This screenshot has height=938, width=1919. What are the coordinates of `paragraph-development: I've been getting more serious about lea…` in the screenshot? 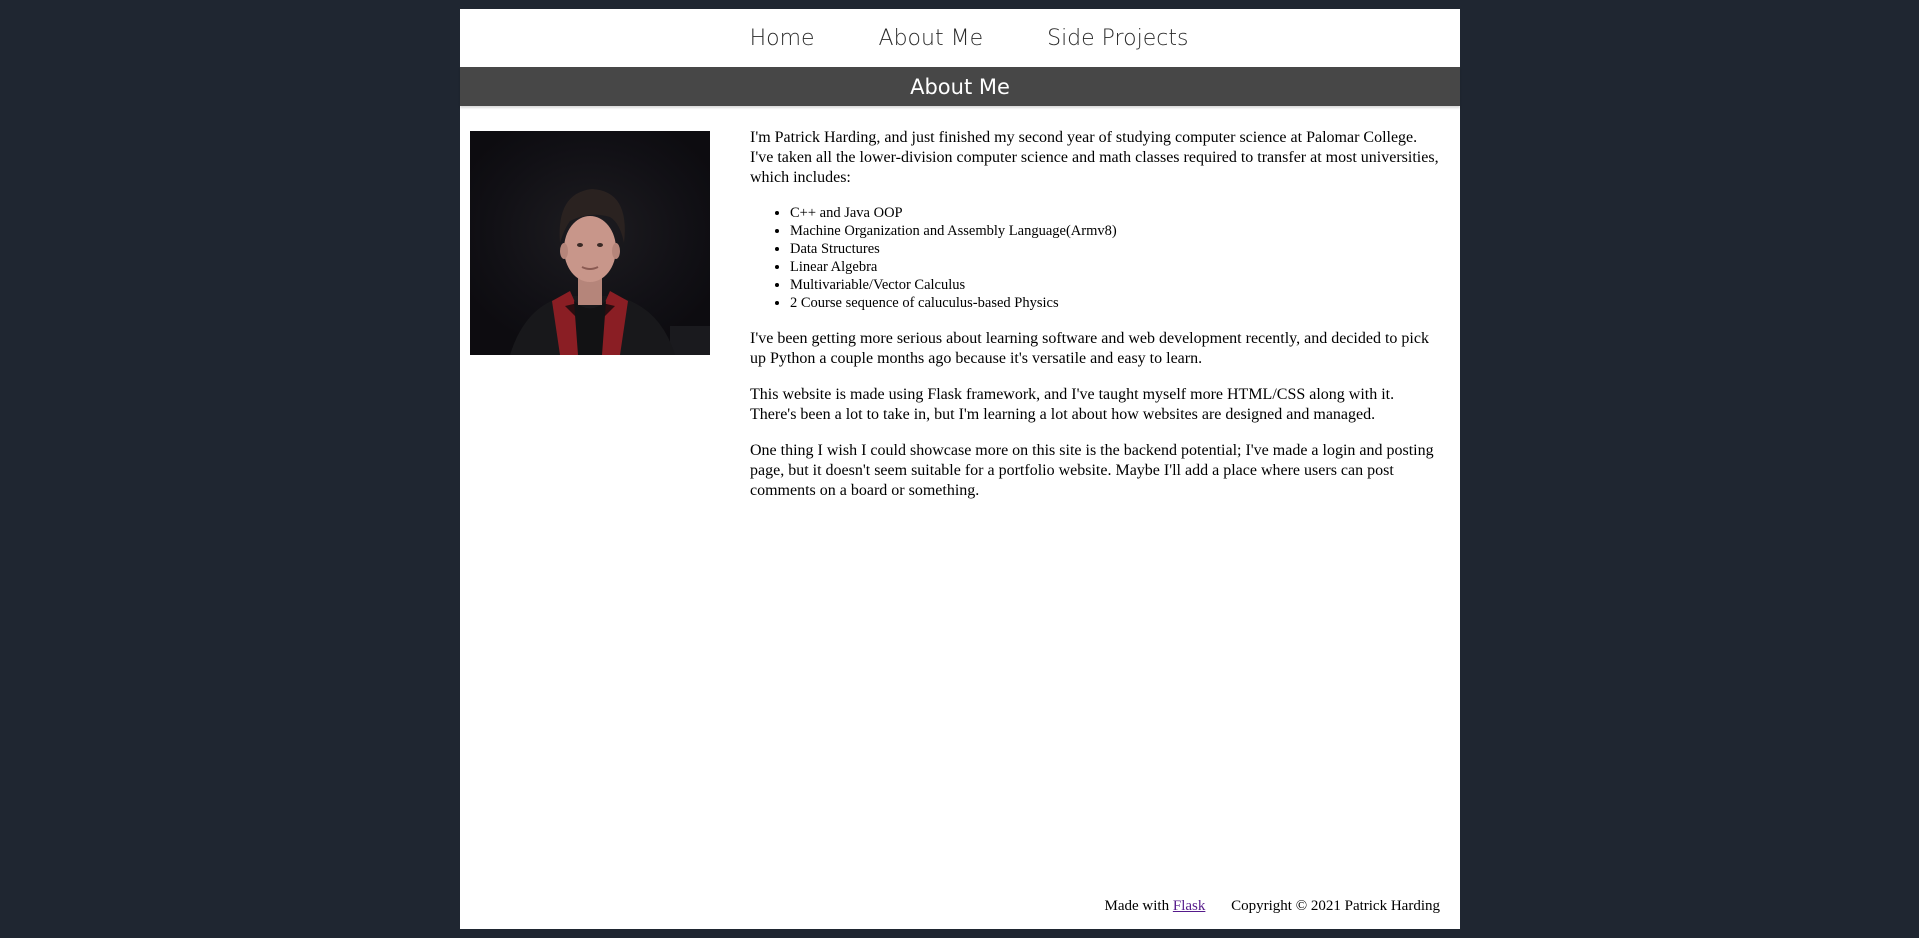 It's located at (1089, 348).